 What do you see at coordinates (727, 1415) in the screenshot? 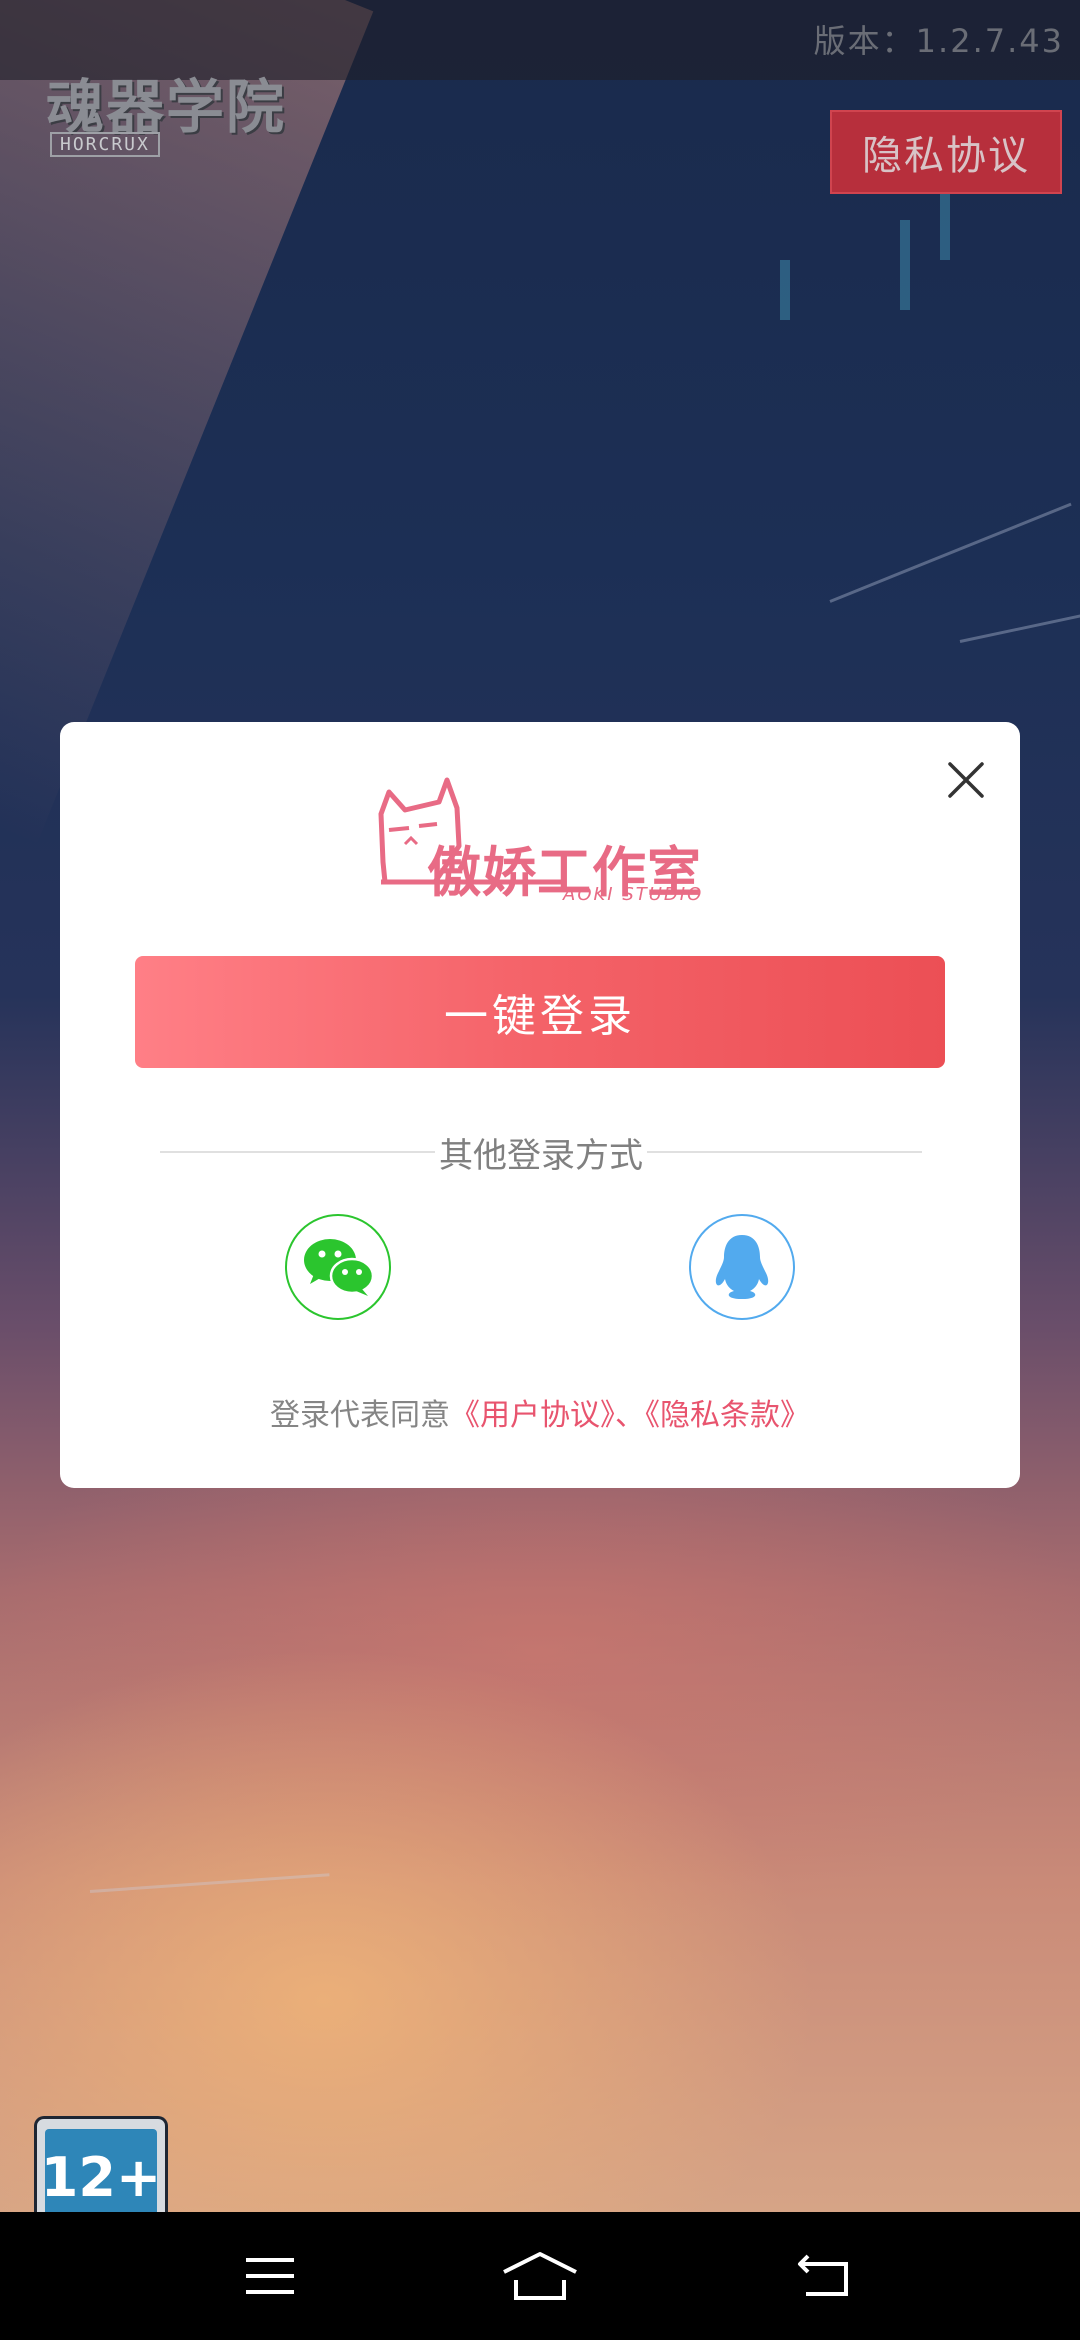
I see `privacy-terms-link: 《隐私条款》` at bounding box center [727, 1415].